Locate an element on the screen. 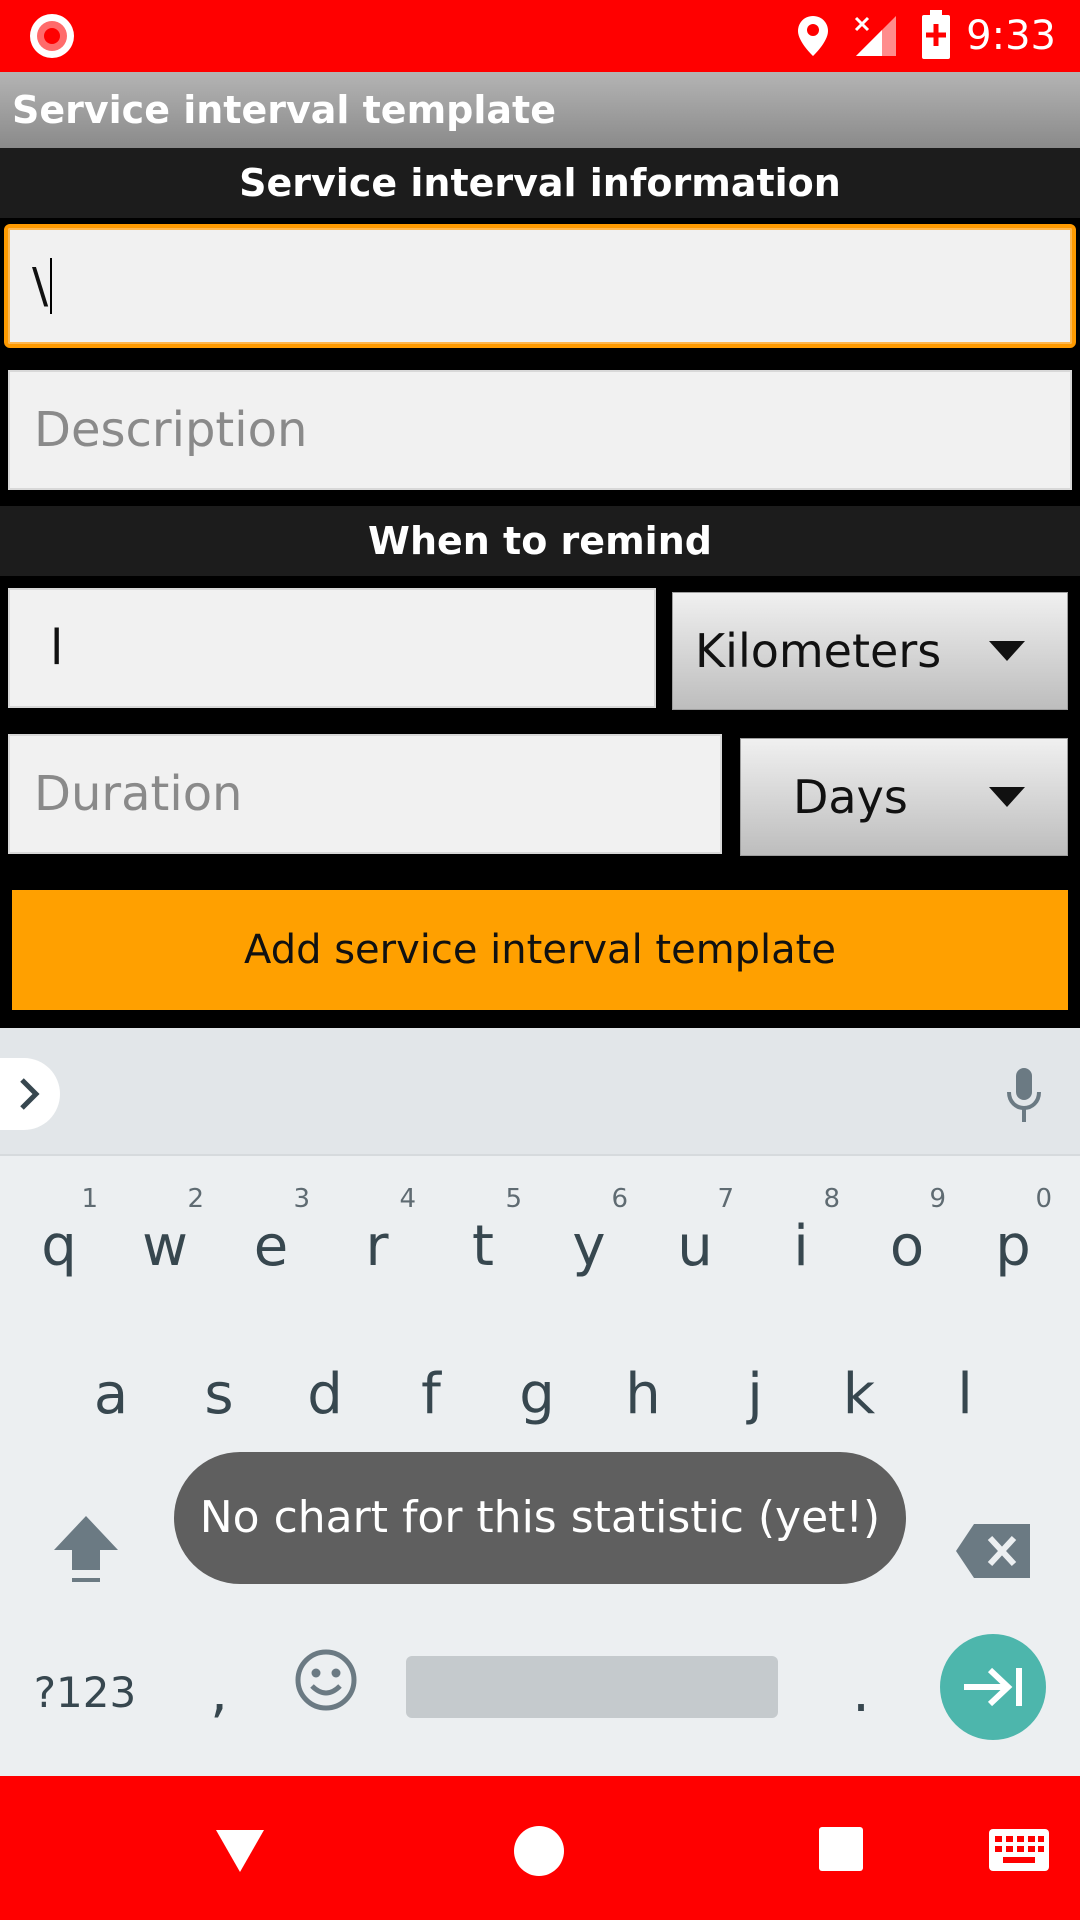  expand-suggestions-button is located at coordinates (30, 1094).